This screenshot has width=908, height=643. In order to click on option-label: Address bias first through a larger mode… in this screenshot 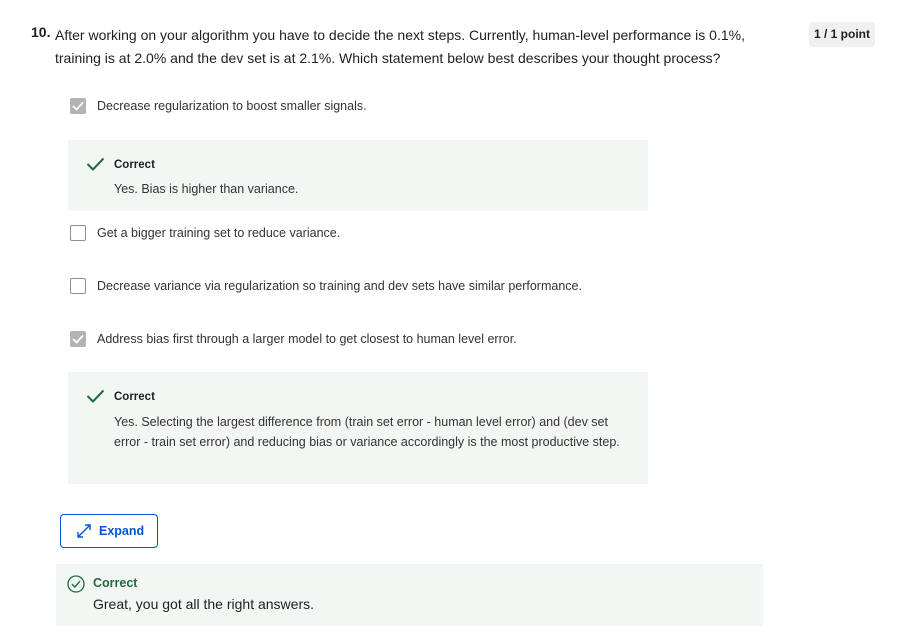, I will do `click(307, 339)`.